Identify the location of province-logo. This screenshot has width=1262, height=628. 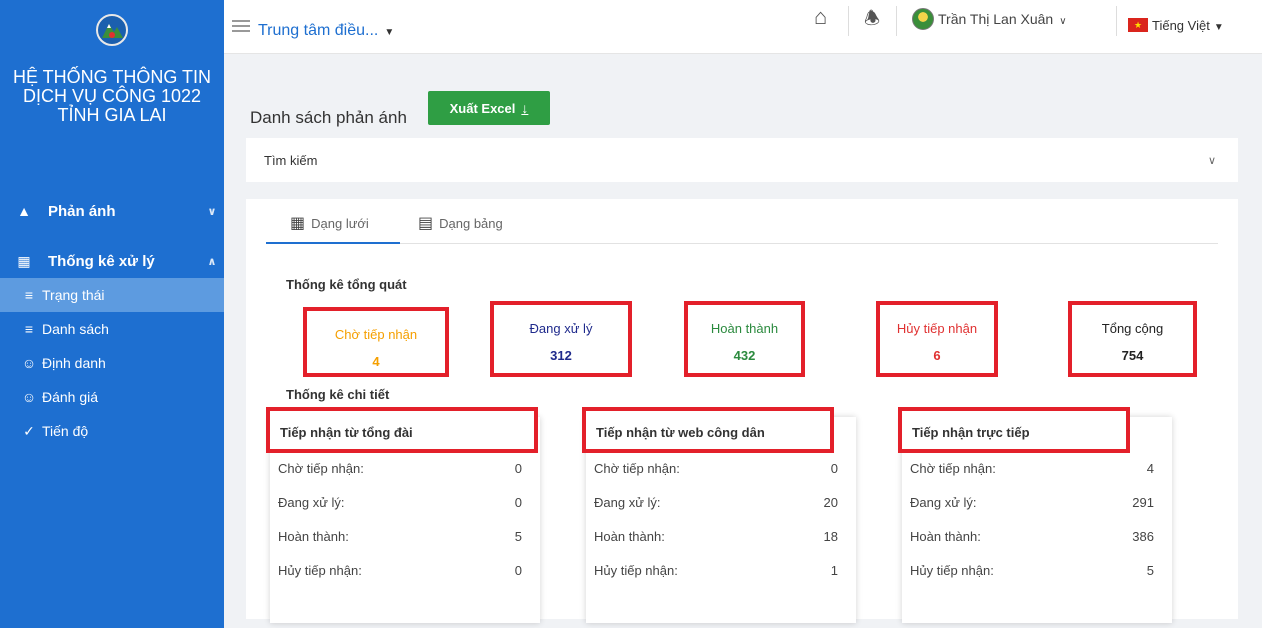
(112, 30).